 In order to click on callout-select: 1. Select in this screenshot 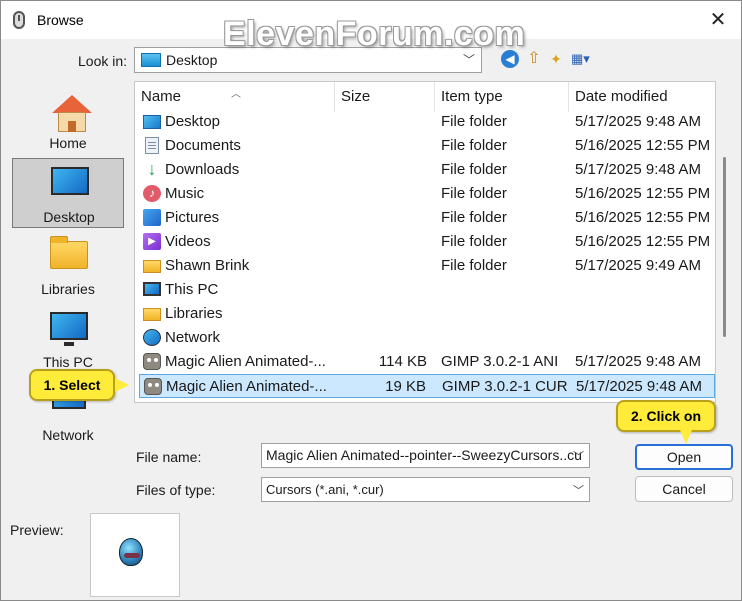, I will do `click(79, 385)`.